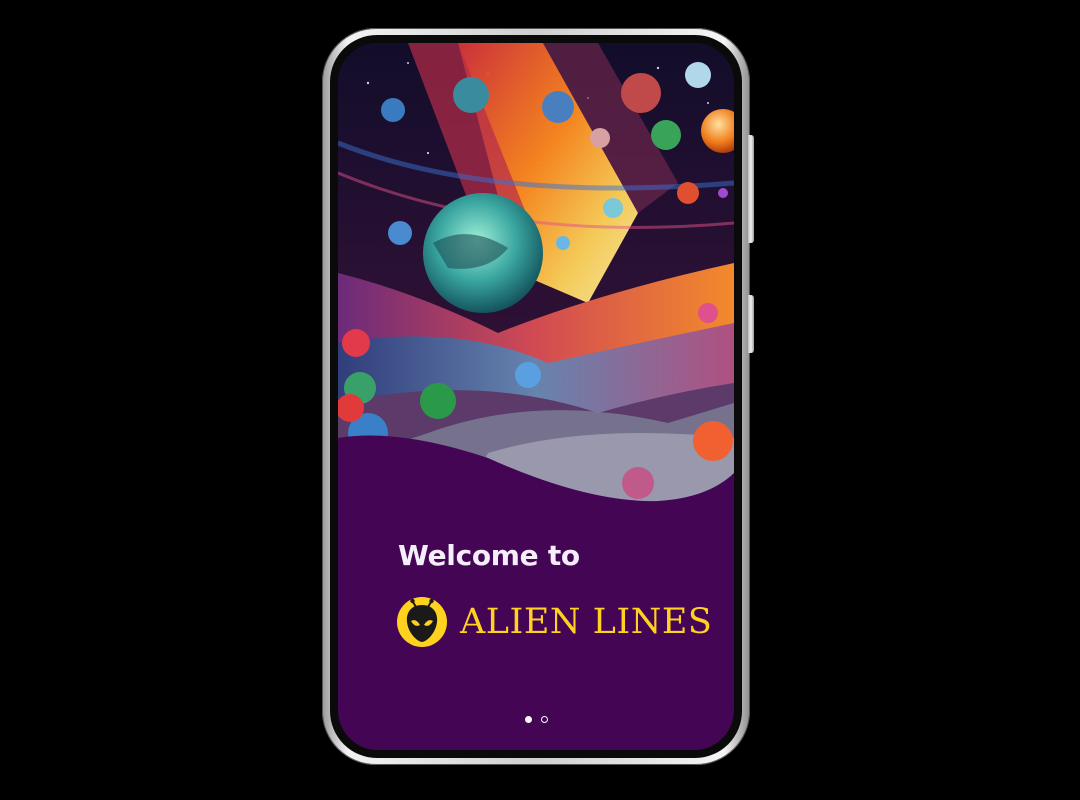 Image resolution: width=1080 pixels, height=800 pixels. What do you see at coordinates (489, 555) in the screenshot?
I see `welcome-heading: Welcome to` at bounding box center [489, 555].